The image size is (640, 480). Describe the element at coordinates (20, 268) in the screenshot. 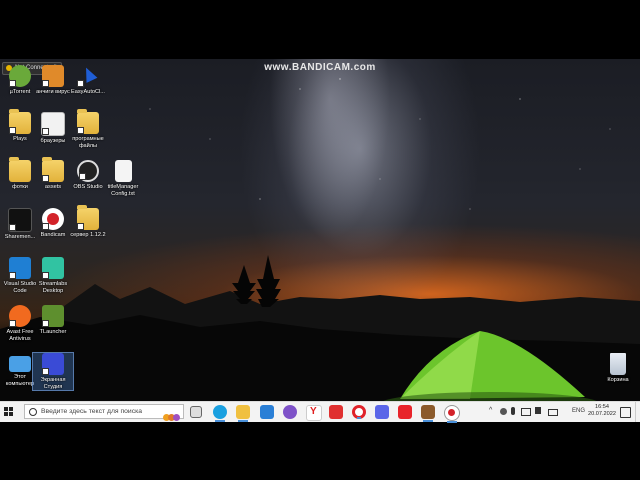

I see `vscode-icon` at that location.